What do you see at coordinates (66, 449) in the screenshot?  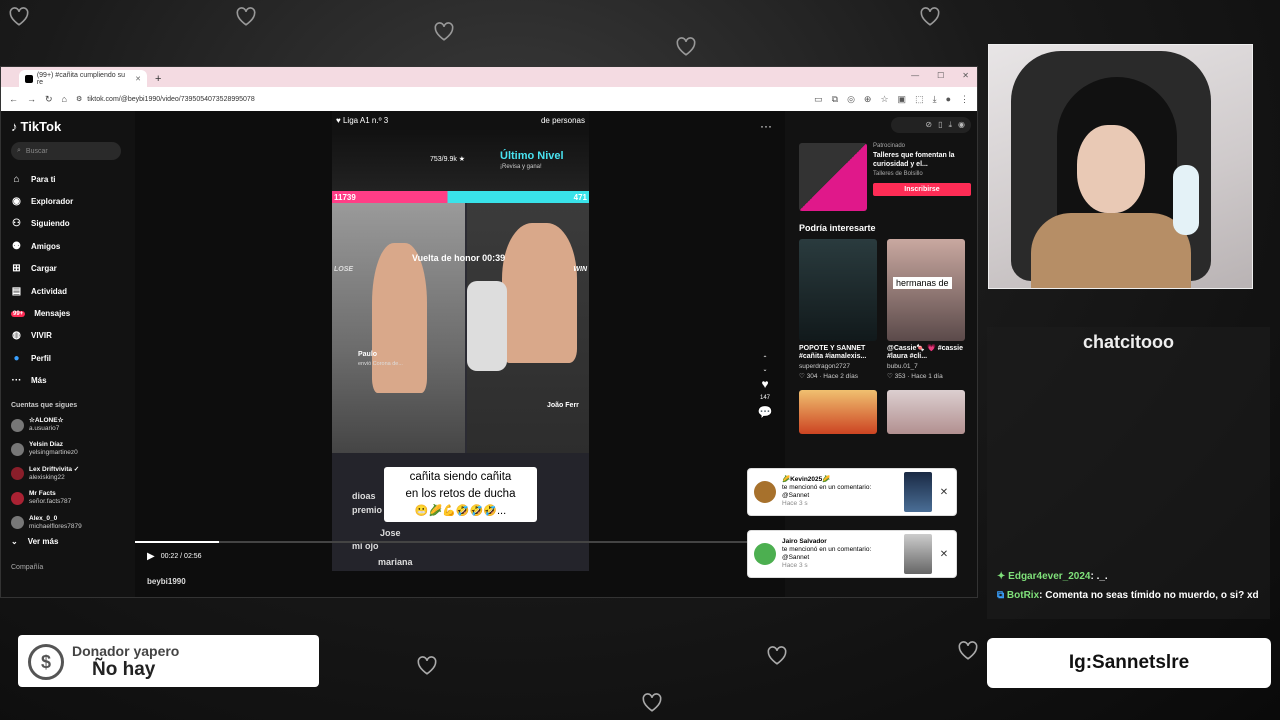 I see `following-account: Yelsin Díaz yelsingmartinez0` at bounding box center [66, 449].